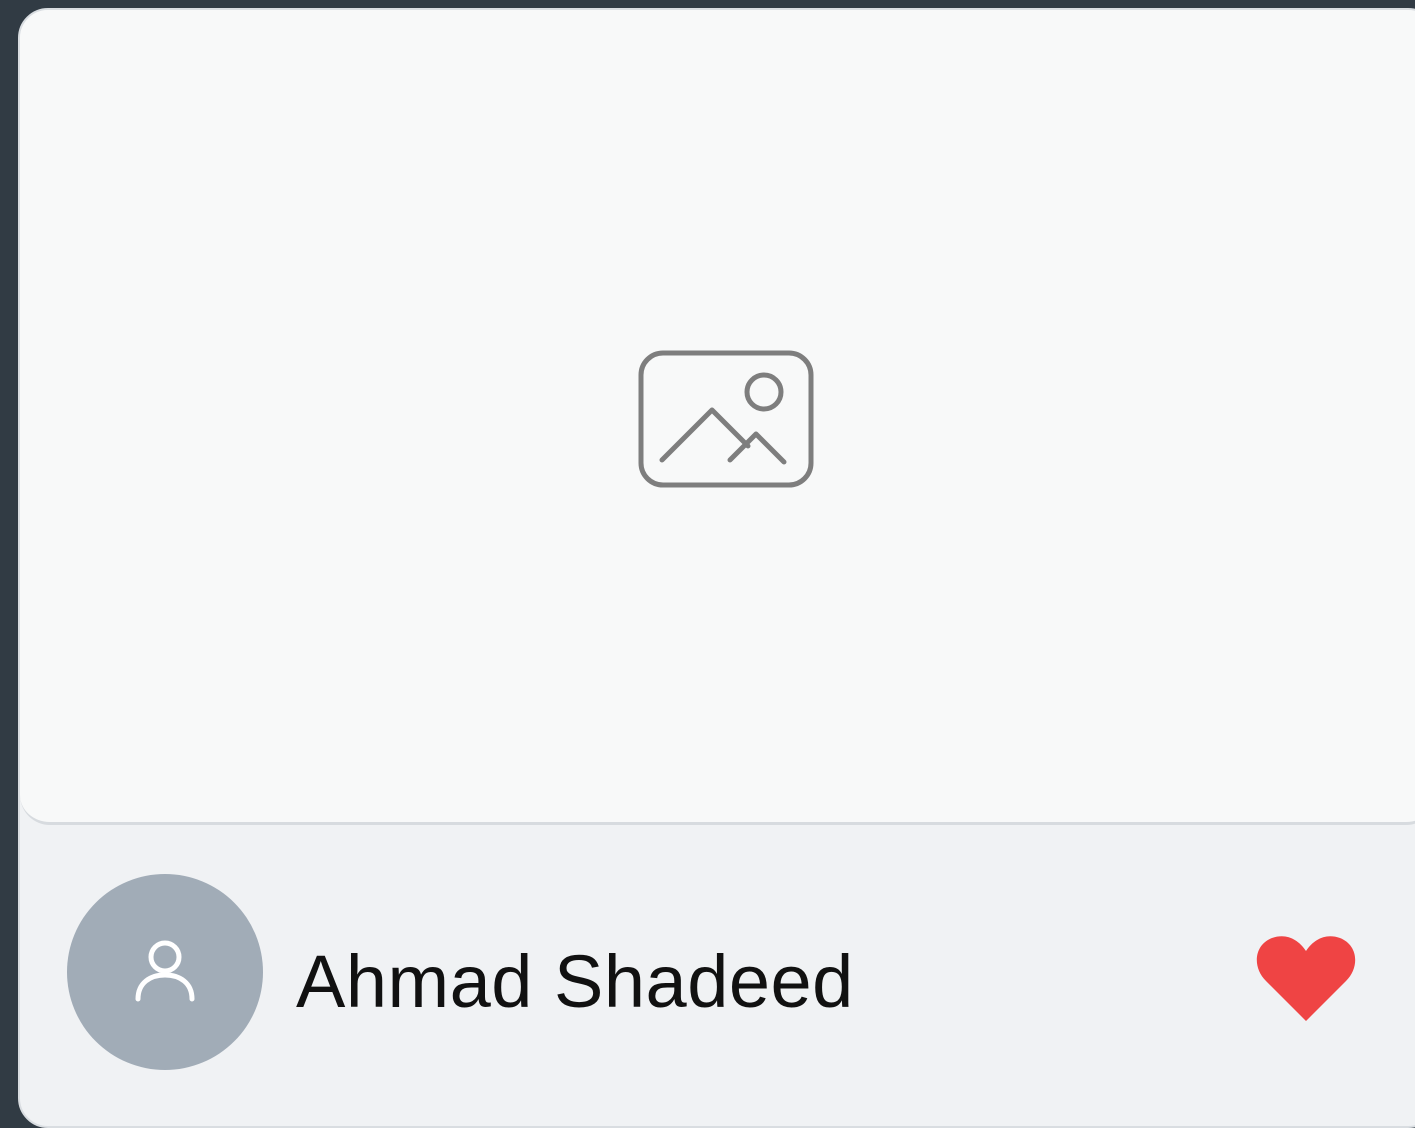 The width and height of the screenshot is (1415, 1128). I want to click on author-name: Ahmad Shadeed, so click(575, 982).